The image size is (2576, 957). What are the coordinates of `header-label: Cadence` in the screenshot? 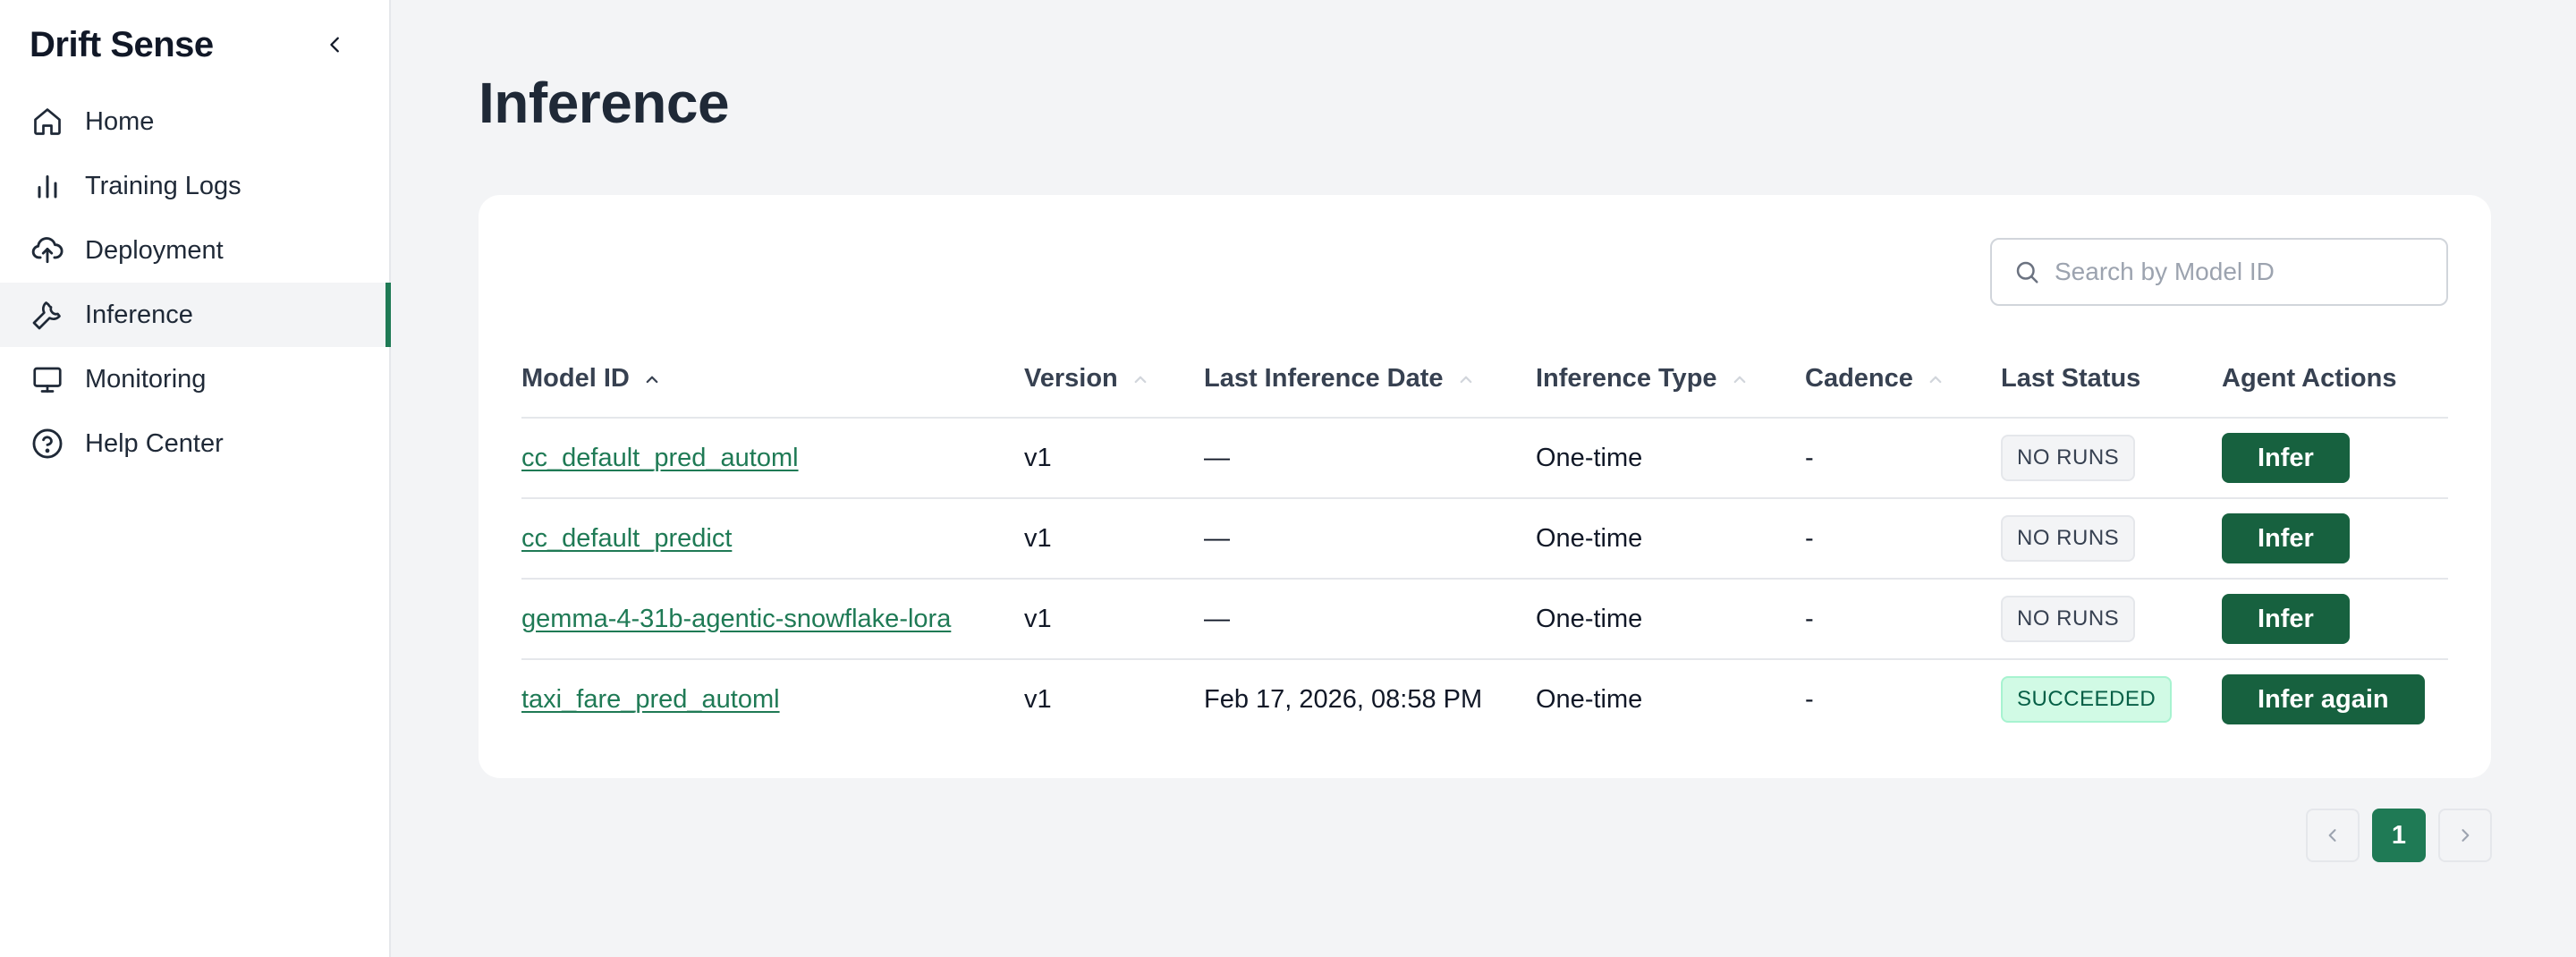 It's located at (1859, 378).